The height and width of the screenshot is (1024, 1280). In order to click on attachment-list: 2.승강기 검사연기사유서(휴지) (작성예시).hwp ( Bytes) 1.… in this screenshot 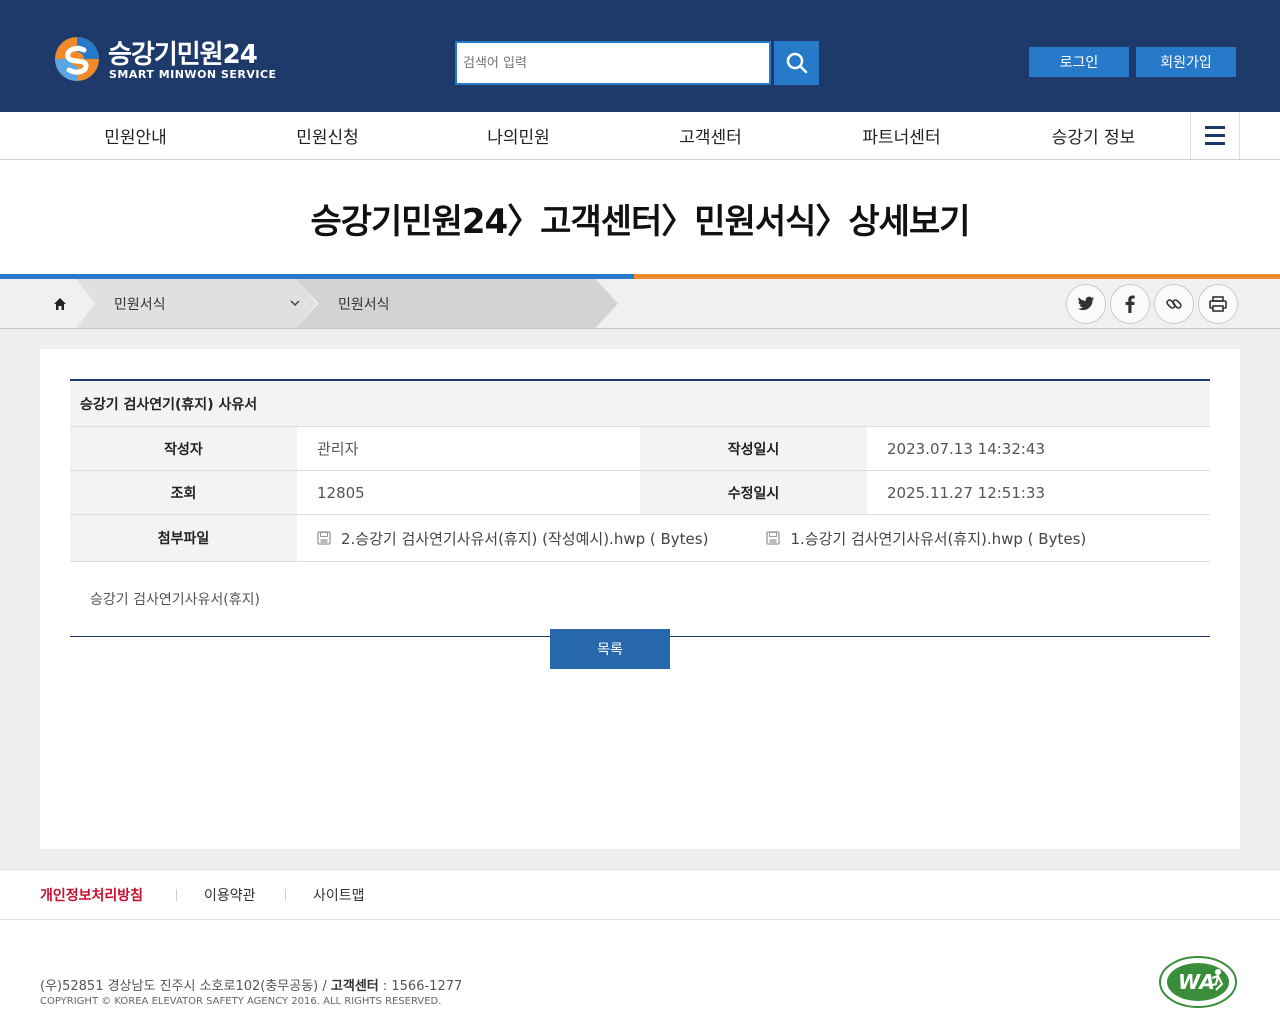, I will do `click(753, 538)`.